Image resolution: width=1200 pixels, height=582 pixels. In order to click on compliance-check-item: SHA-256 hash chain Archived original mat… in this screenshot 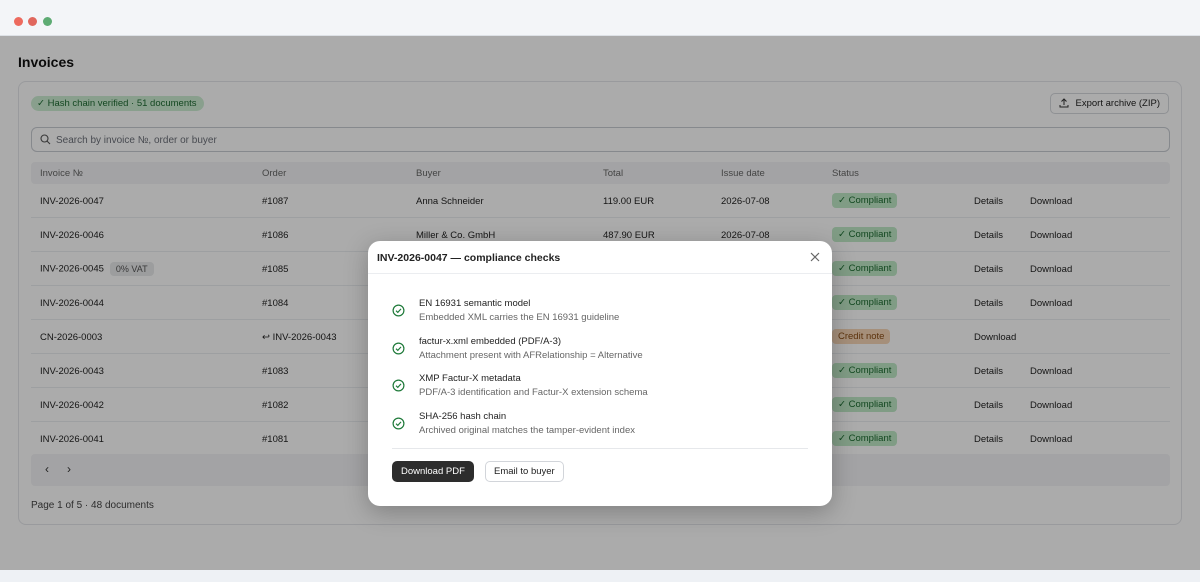, I will do `click(602, 426)`.